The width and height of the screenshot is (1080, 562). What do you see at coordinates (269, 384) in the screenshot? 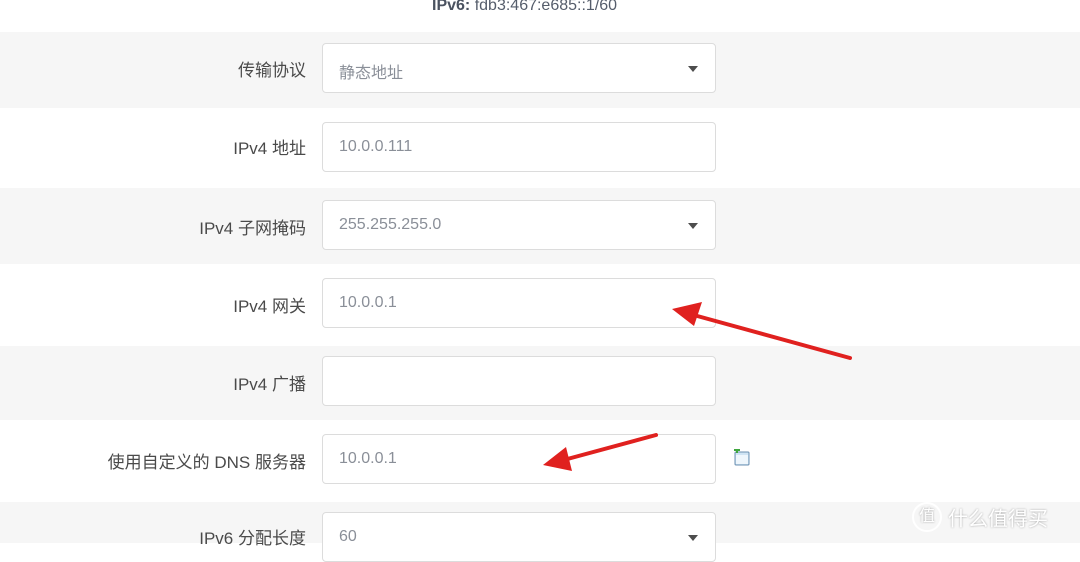
I see `ipv4-broadcast-label: IPv4 广播` at bounding box center [269, 384].